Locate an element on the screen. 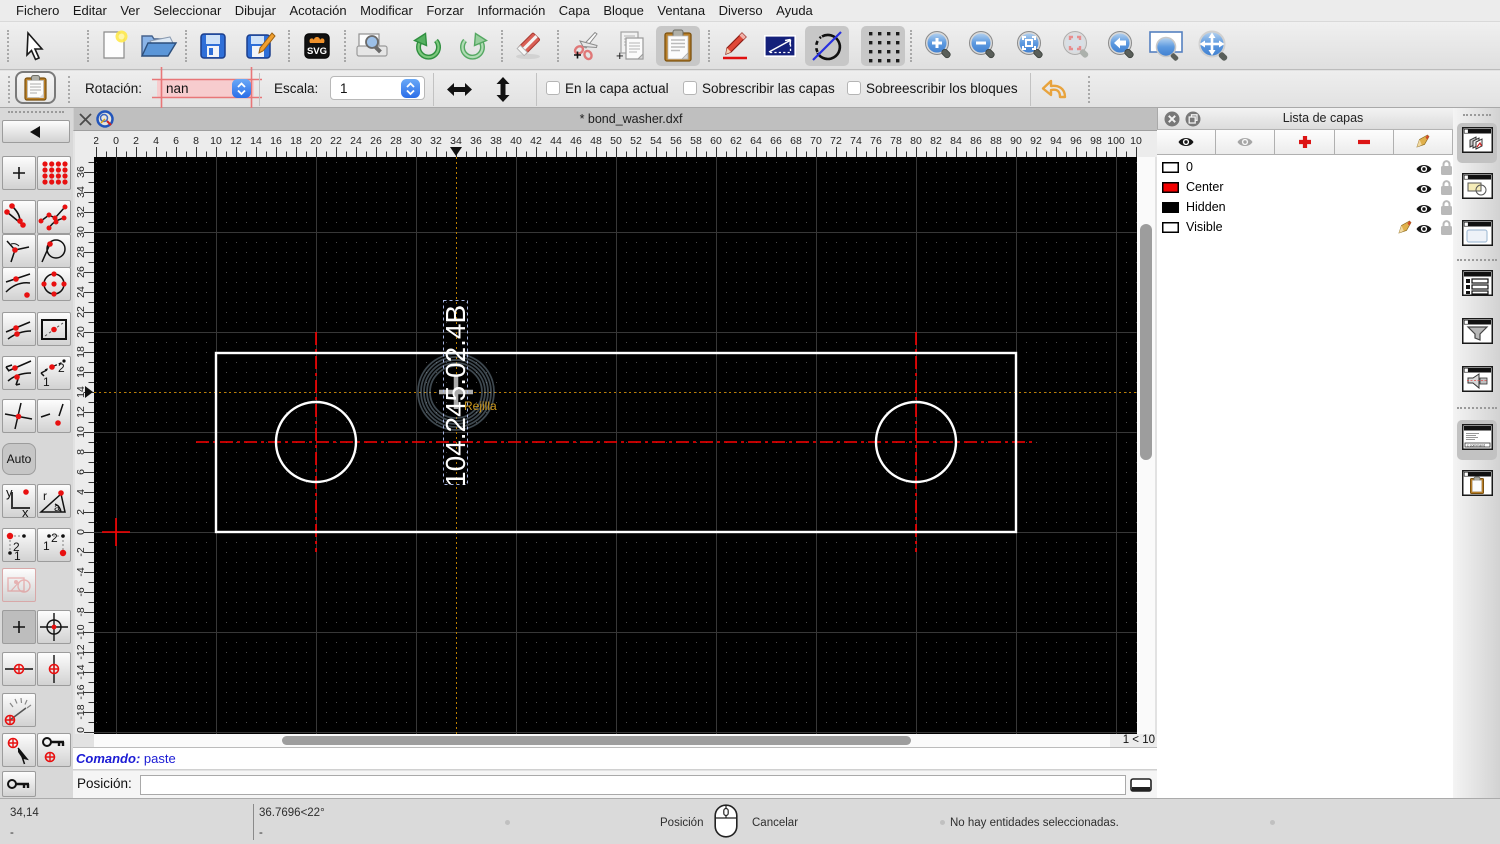  svg-text: y is located at coordinates (9, 492).